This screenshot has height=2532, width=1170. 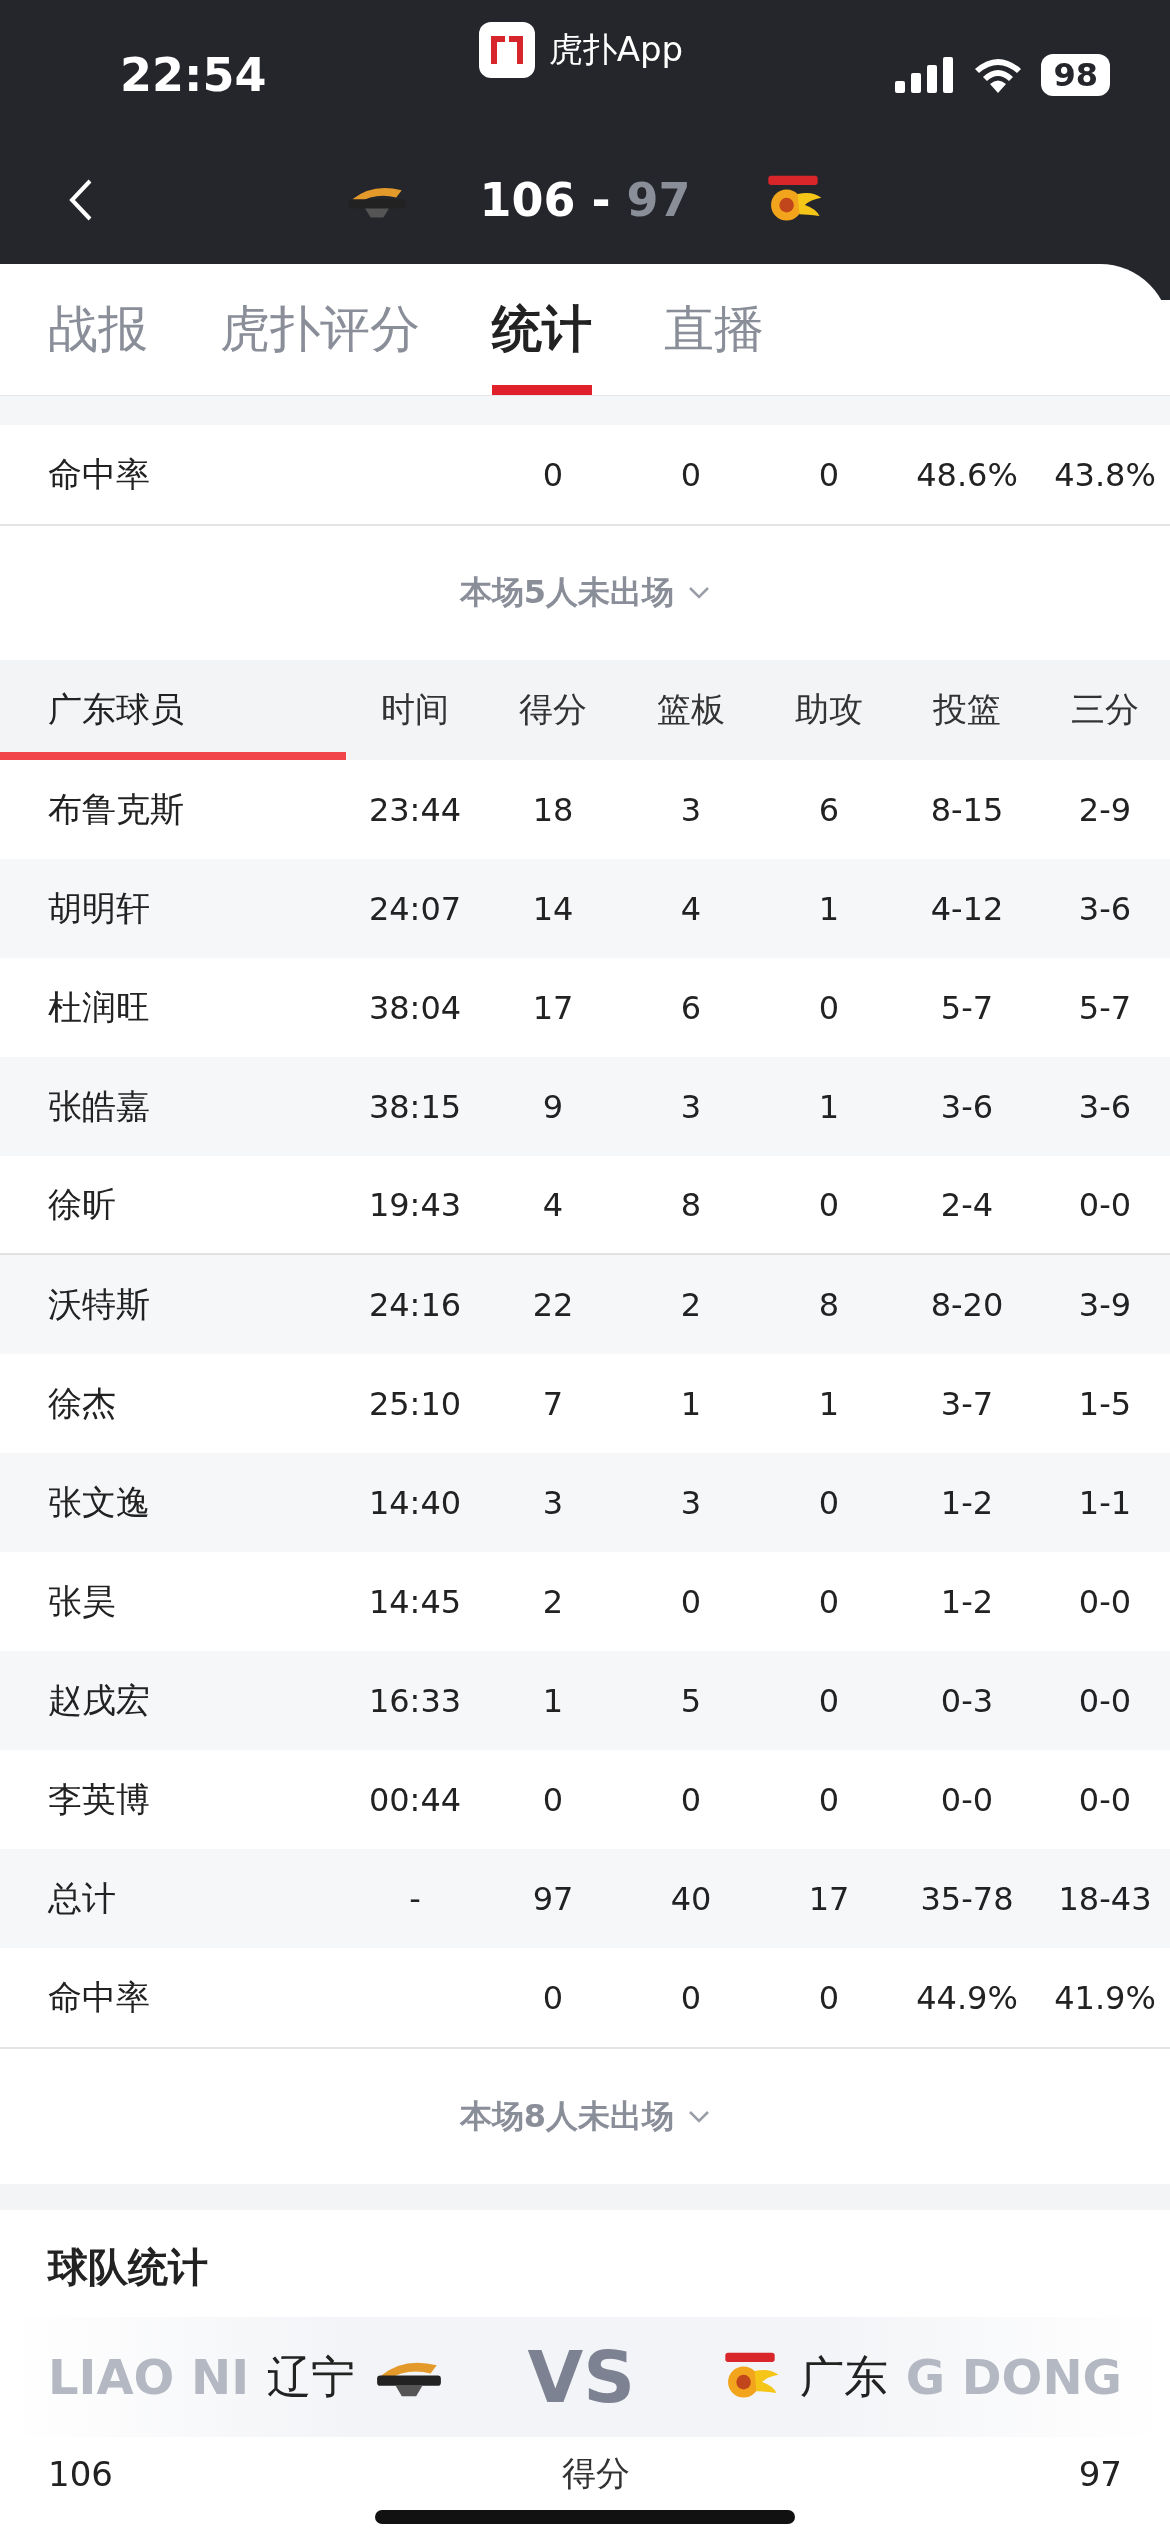 I want to click on player-name: 总计, so click(x=81, y=1898).